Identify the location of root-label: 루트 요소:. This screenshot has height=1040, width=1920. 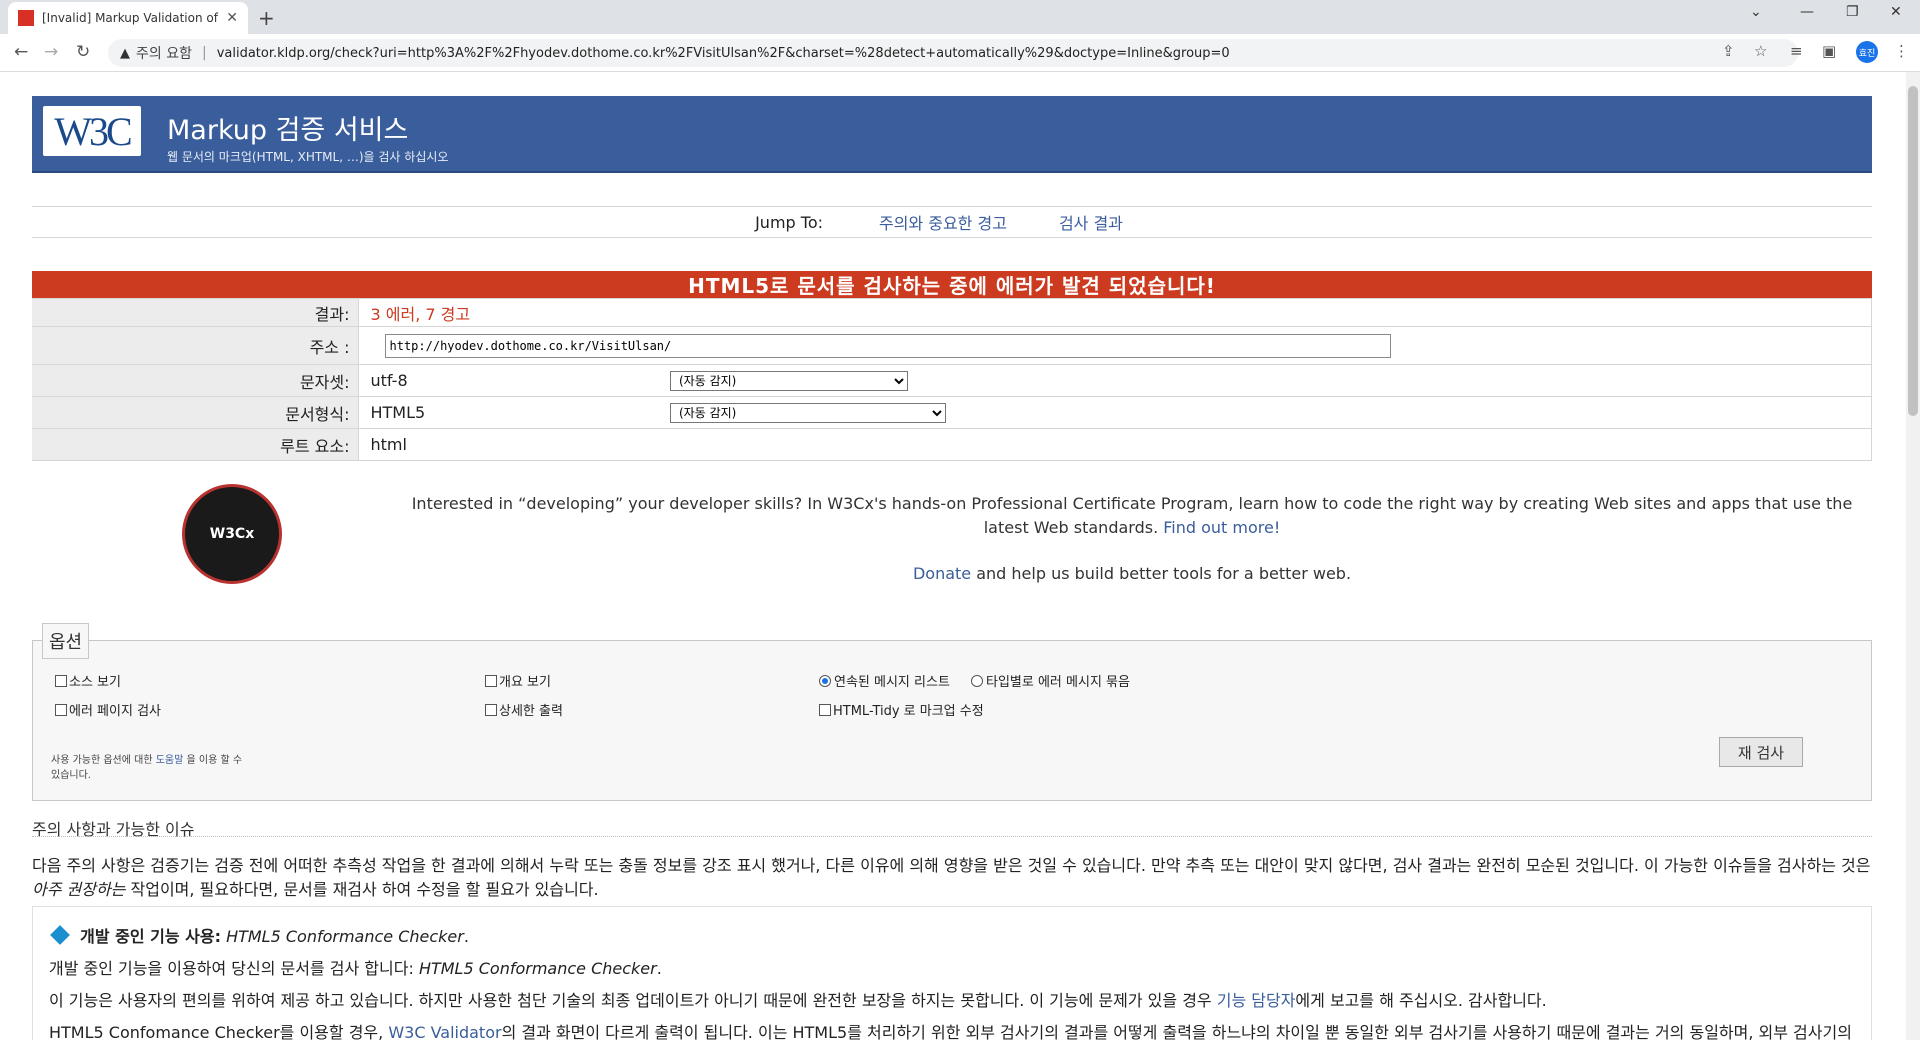
(195, 444).